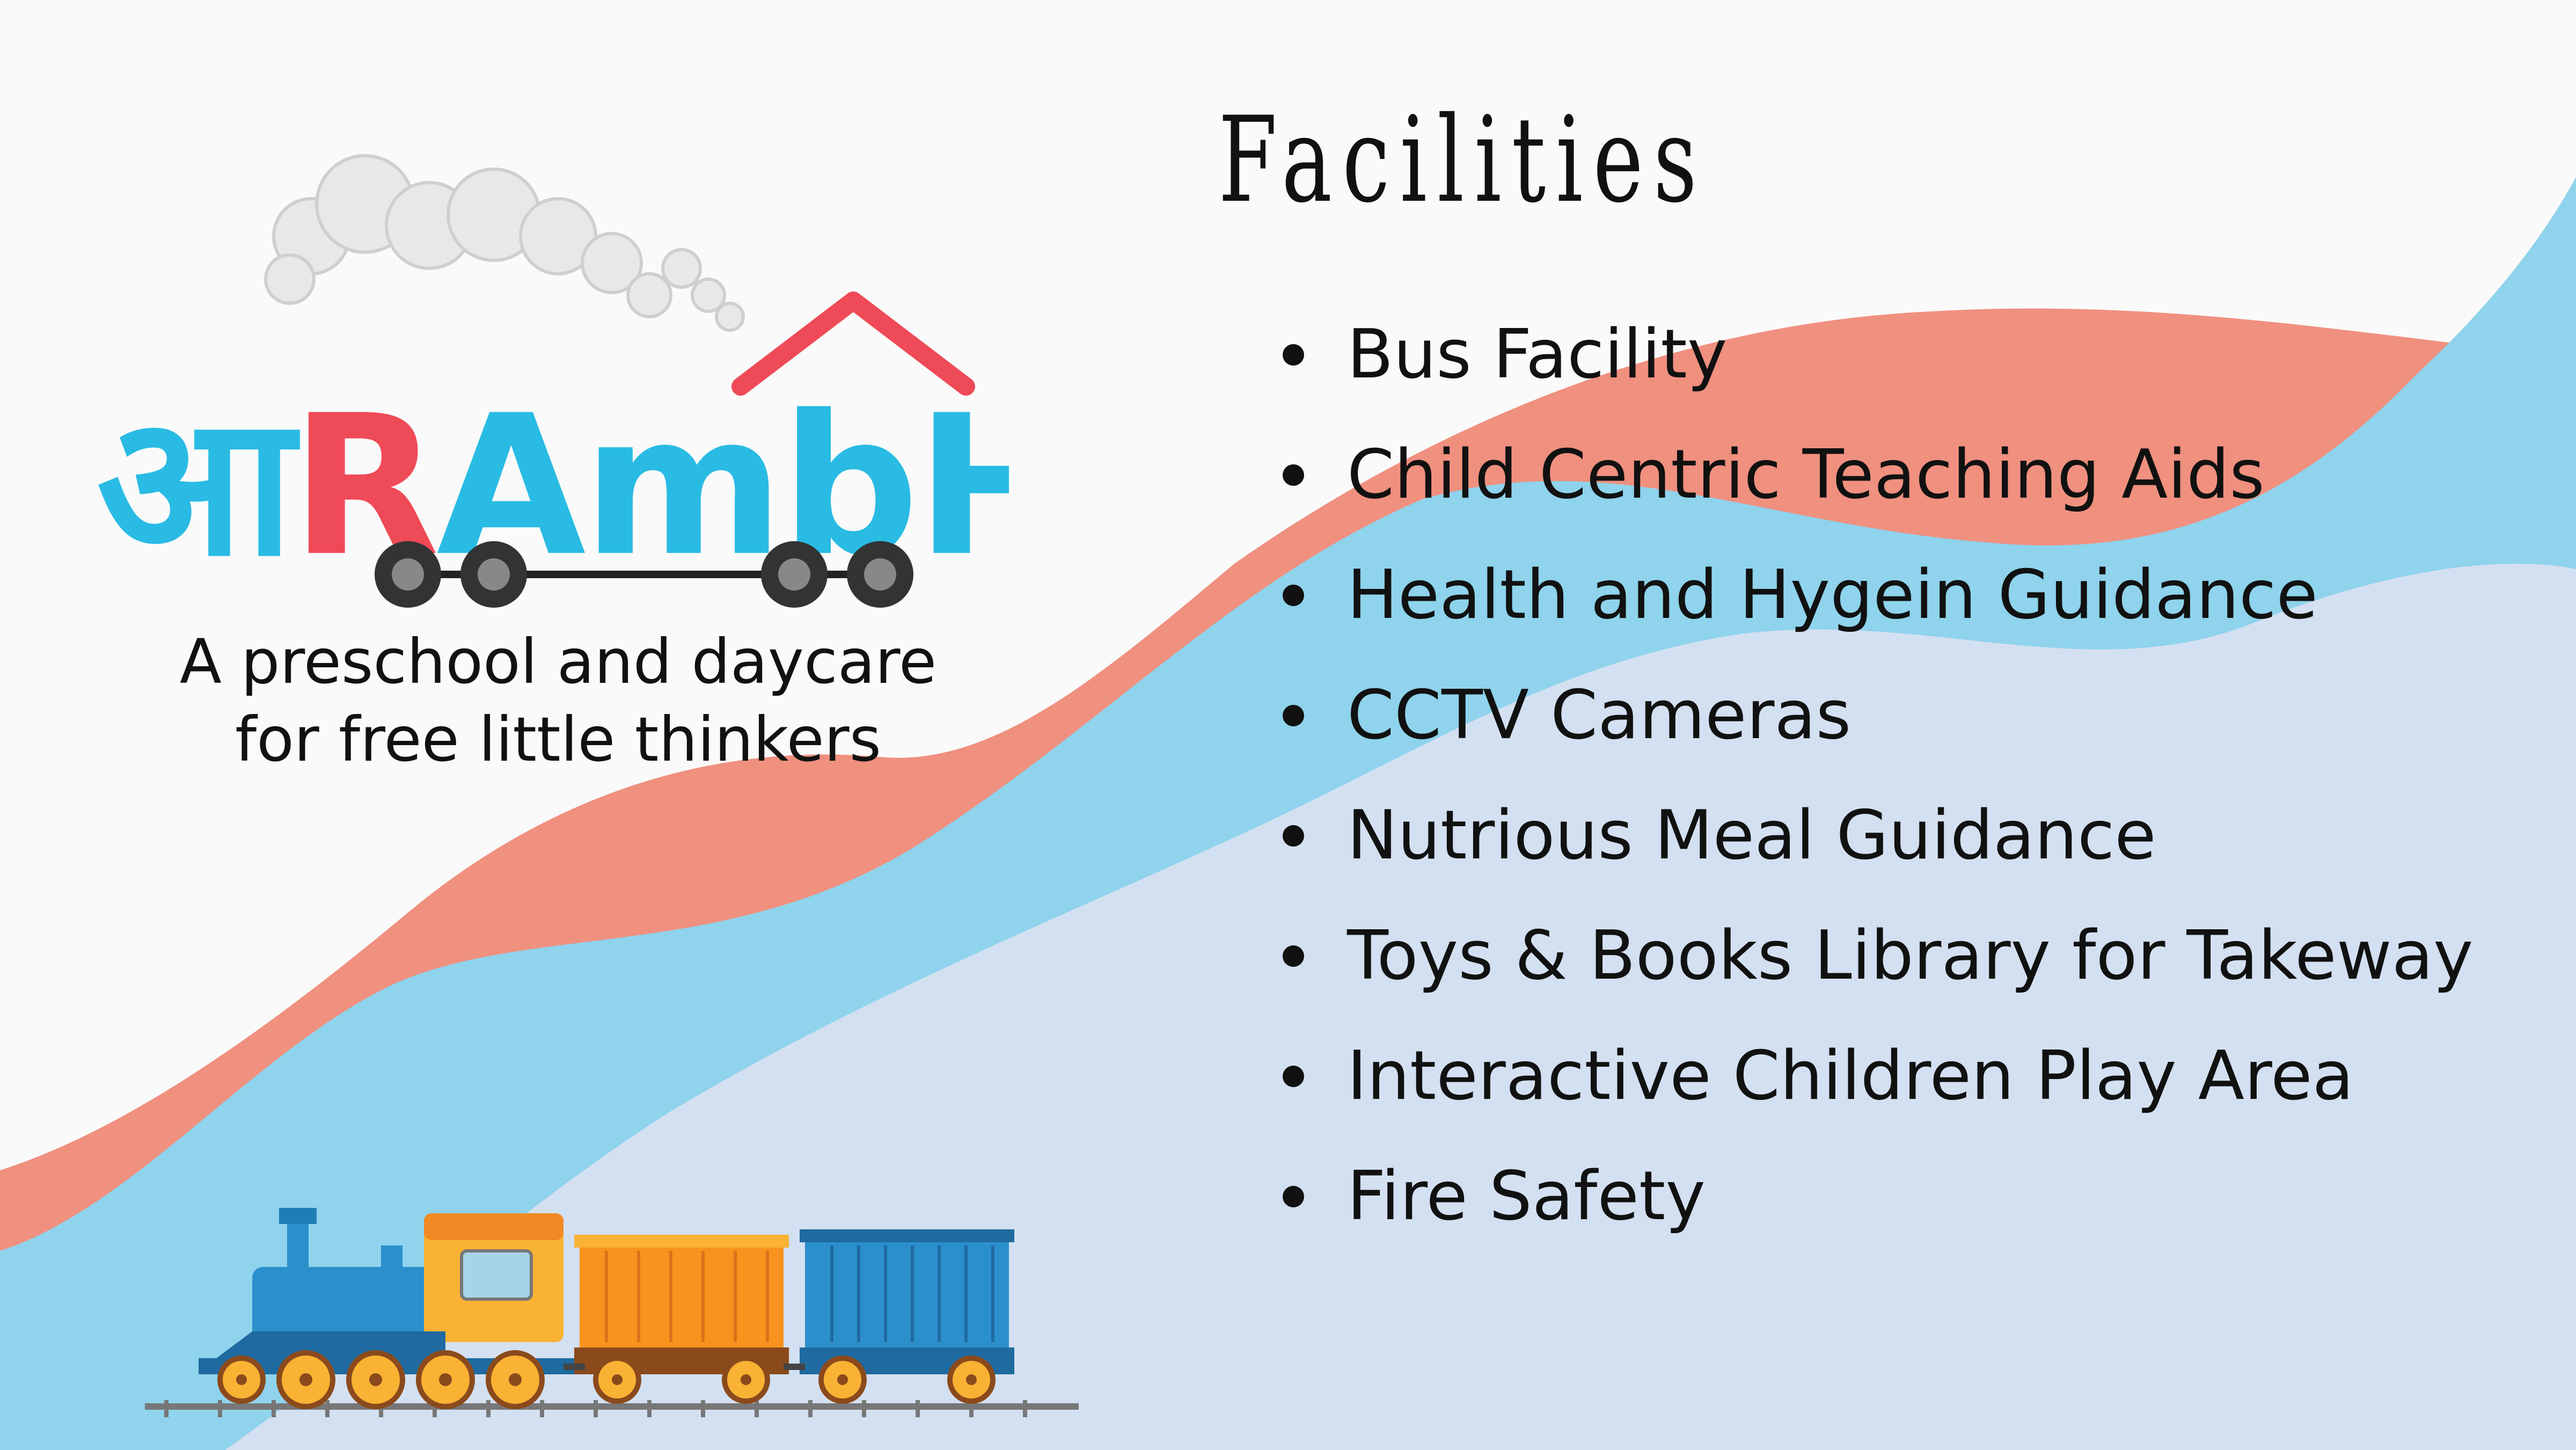 Image resolution: width=2576 pixels, height=1450 pixels. What do you see at coordinates (1751, 835) in the screenshot?
I see `list-item-label: Nutrious Meal Guidance` at bounding box center [1751, 835].